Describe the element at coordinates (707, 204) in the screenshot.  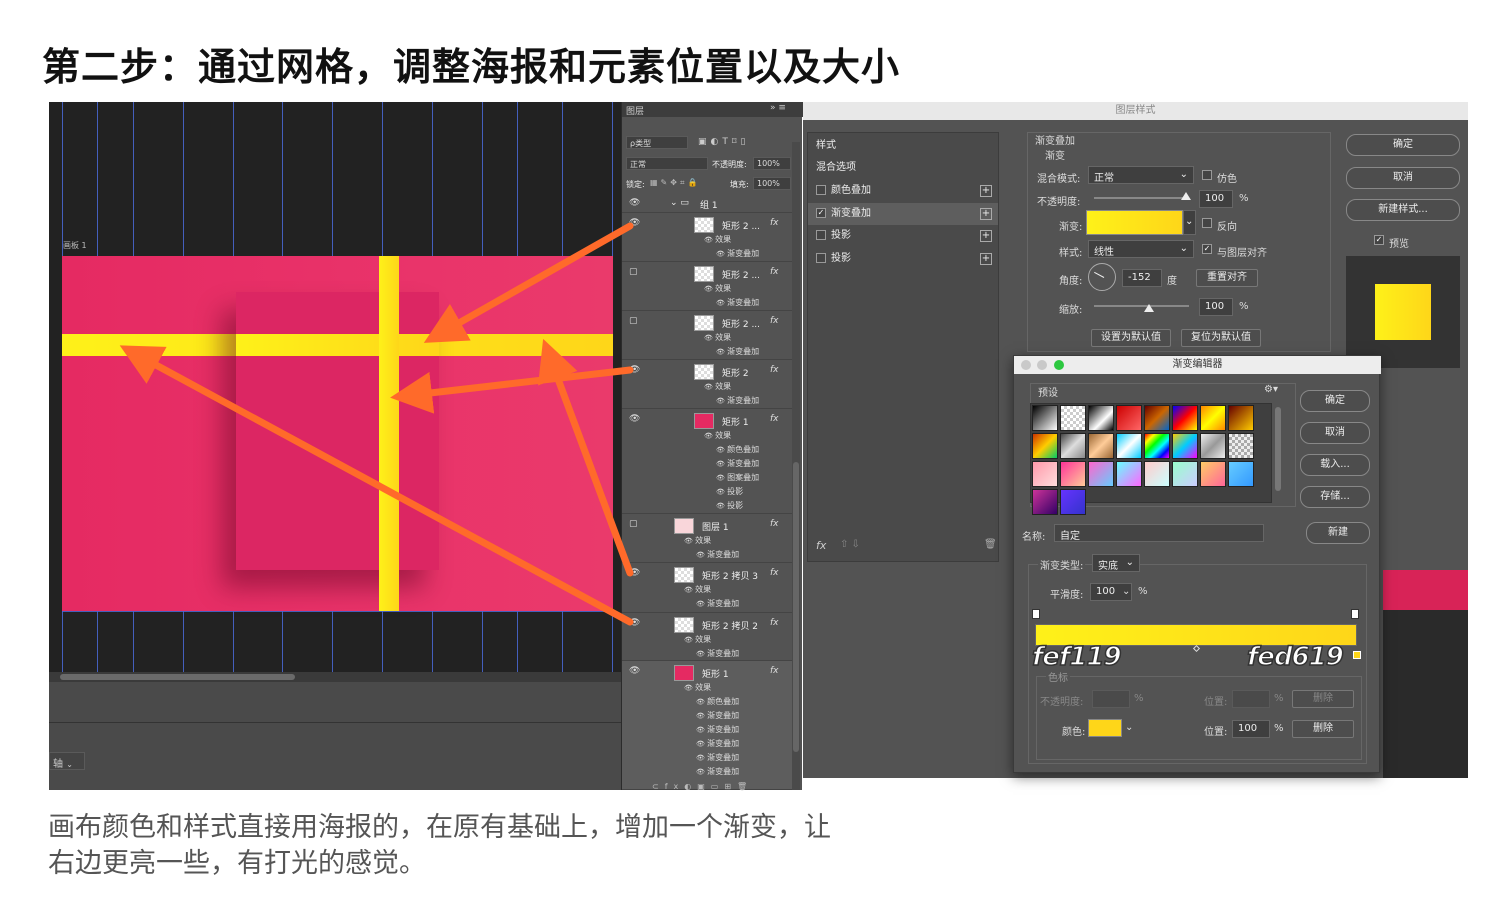
I see `layer-group-row: 👁 ⌄ ▭ 组 1` at that location.